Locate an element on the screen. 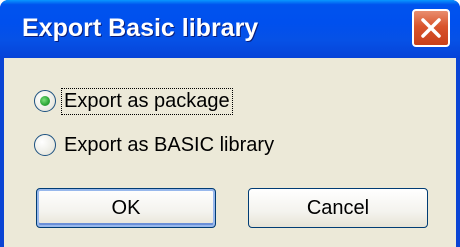 The height and width of the screenshot is (247, 460). radio-selected-dot is located at coordinates (45, 101).